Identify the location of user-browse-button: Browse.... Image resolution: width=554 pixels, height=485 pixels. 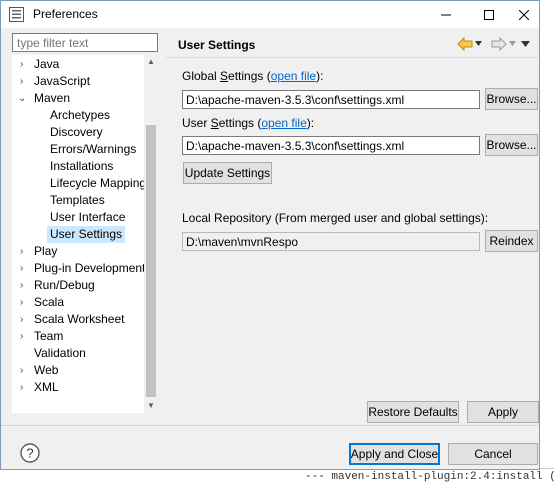
(511, 145).